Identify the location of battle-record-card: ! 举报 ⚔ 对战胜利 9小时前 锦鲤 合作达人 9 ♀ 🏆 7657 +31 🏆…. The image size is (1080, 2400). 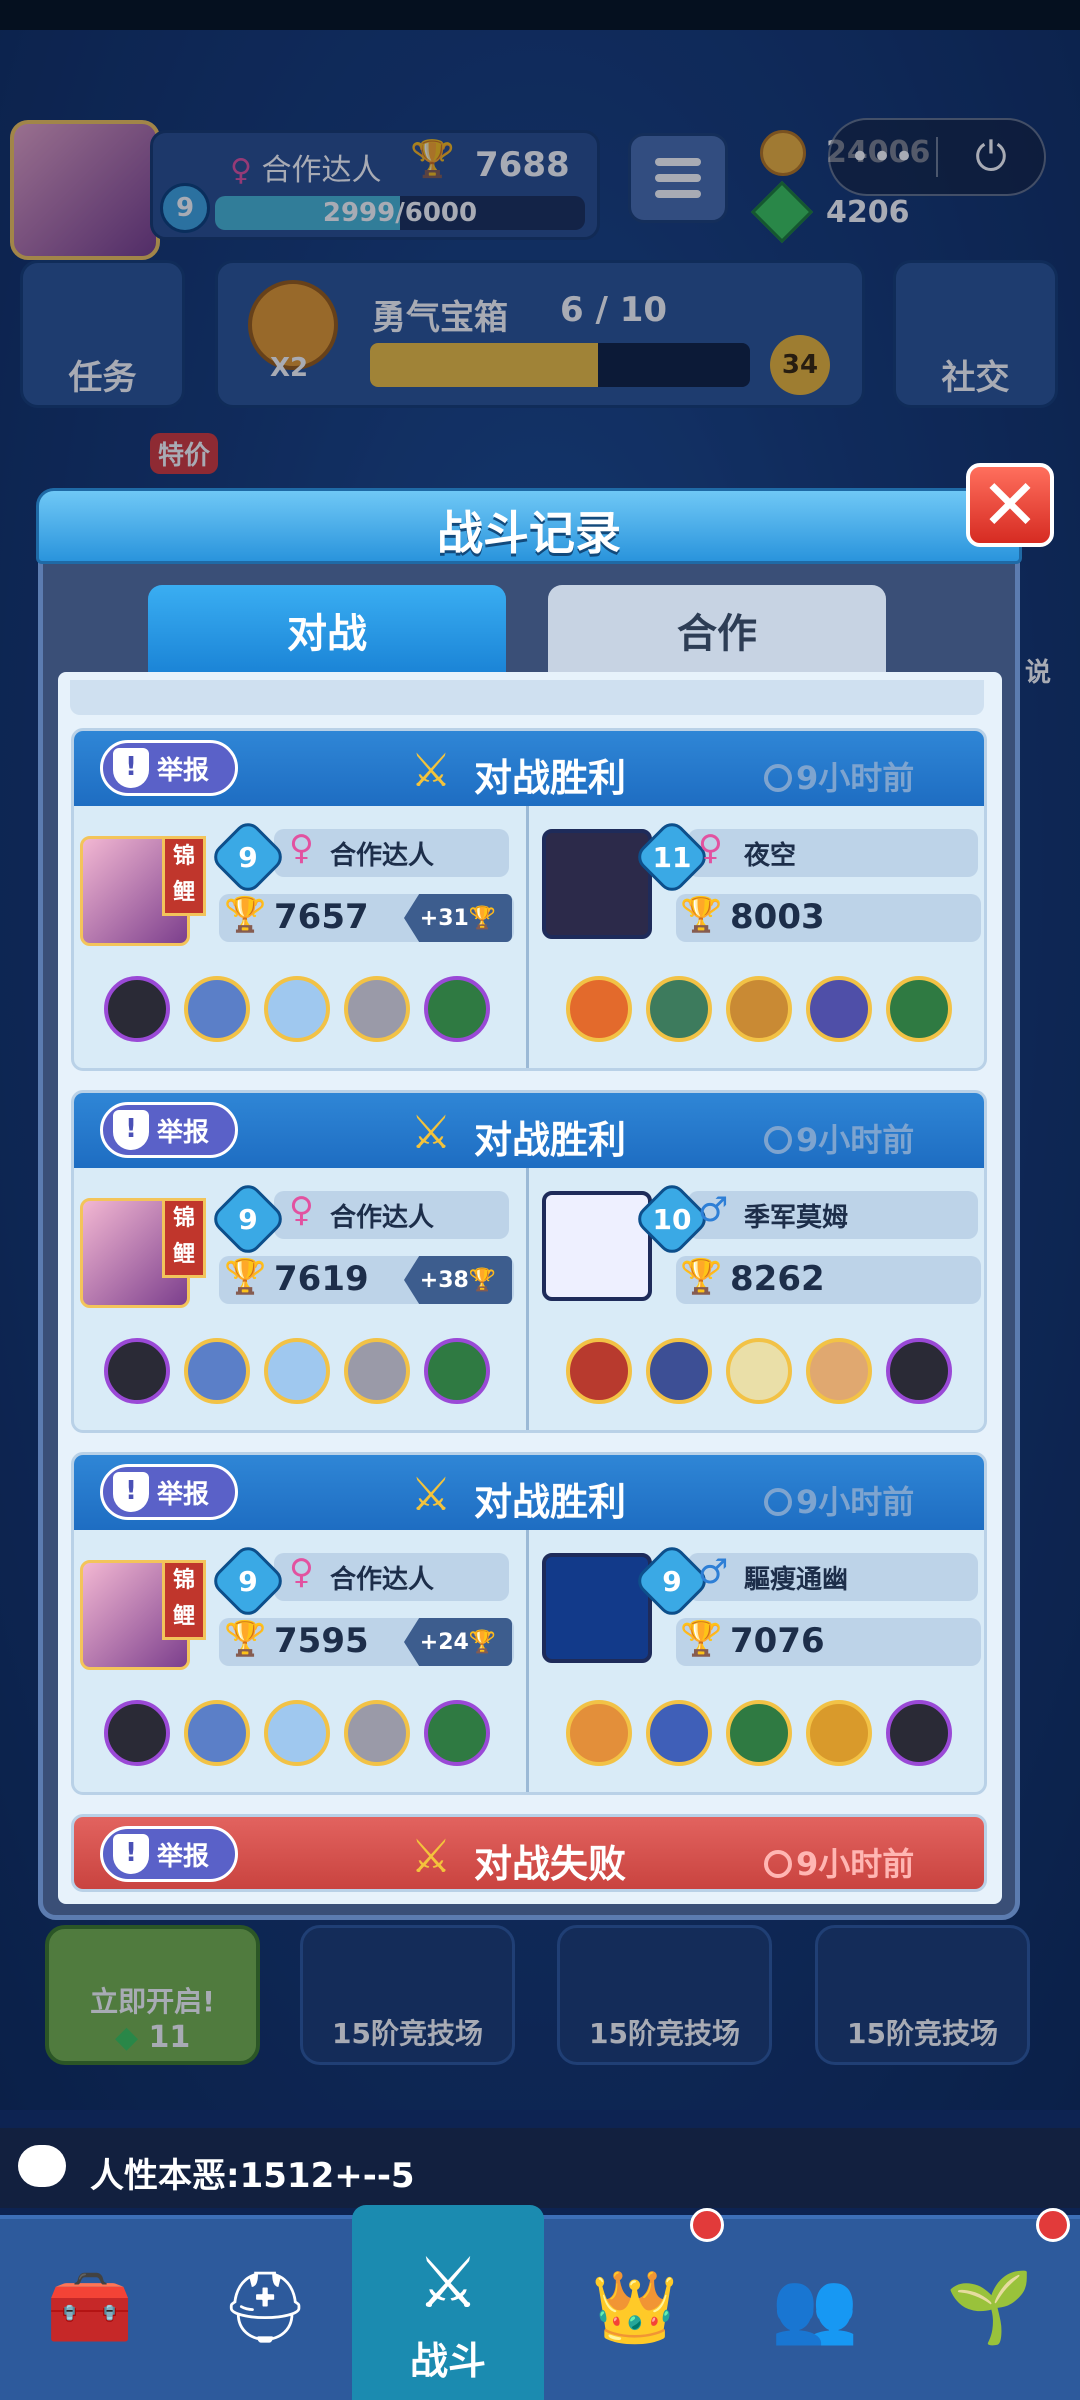
(529, 899).